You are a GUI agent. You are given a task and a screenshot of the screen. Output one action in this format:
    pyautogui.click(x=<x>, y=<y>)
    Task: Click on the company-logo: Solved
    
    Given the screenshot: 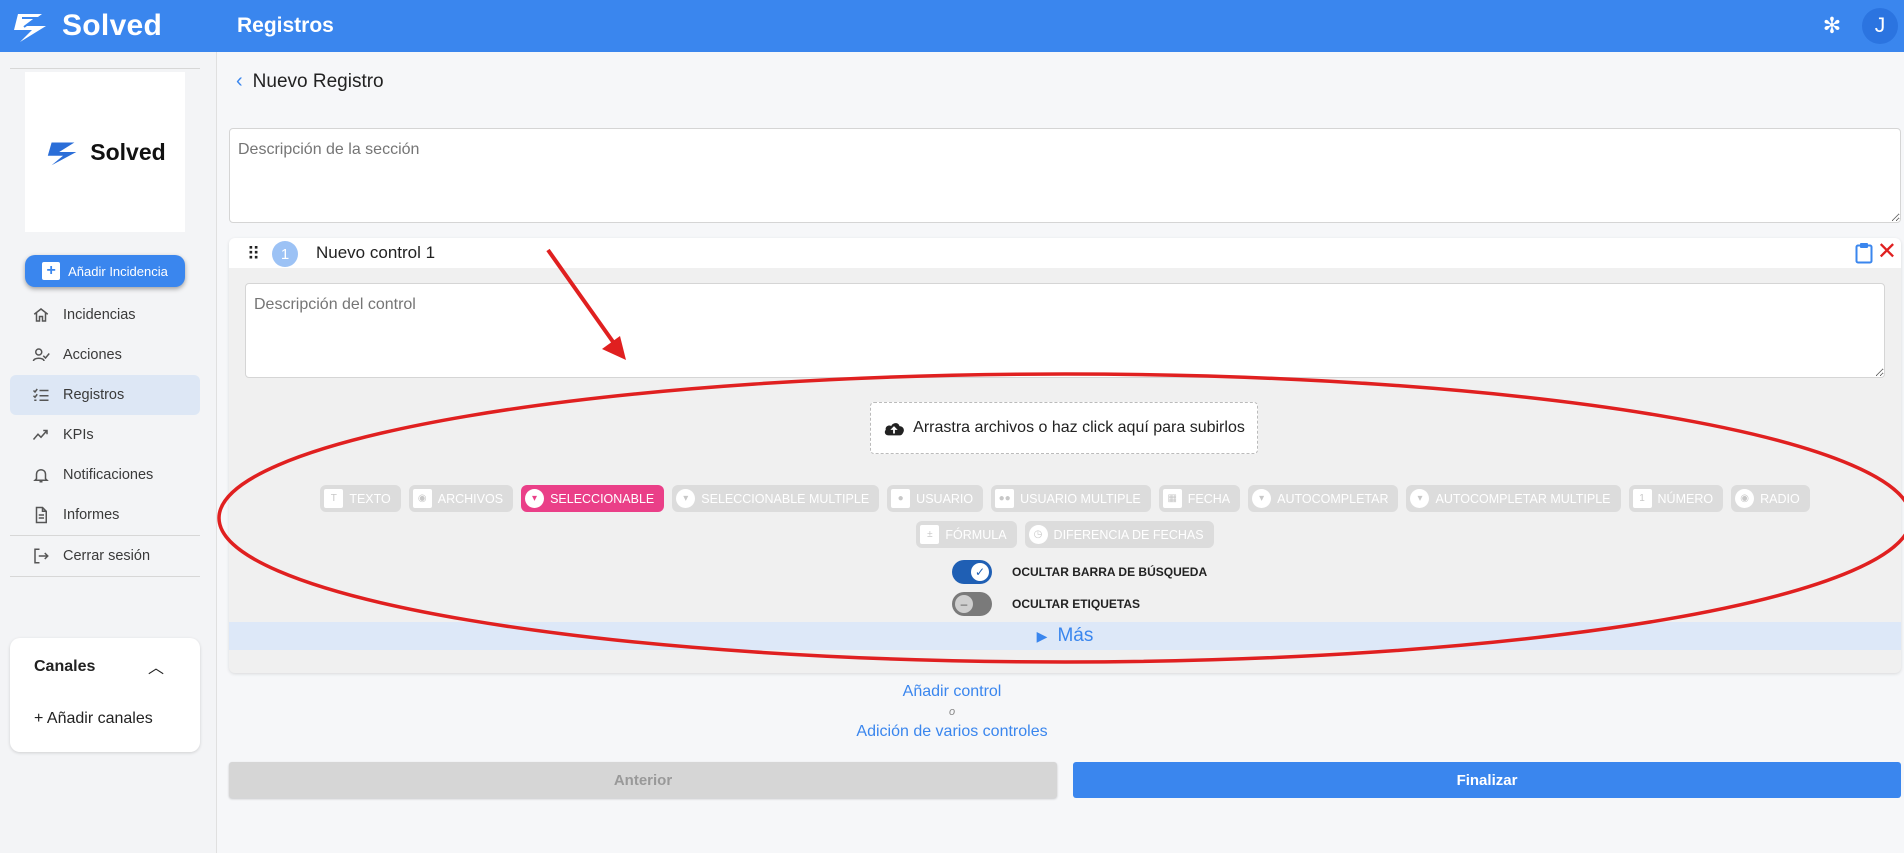 What is the action you would take?
    pyautogui.click(x=105, y=152)
    